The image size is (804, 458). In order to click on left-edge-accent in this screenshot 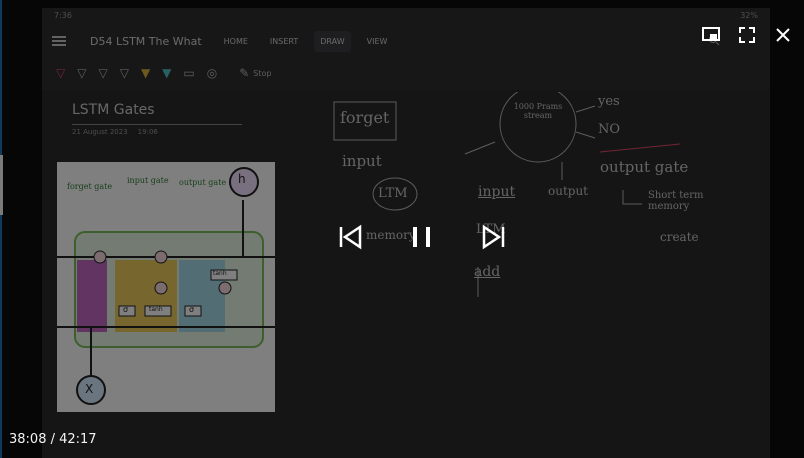, I will do `click(1, 229)`.